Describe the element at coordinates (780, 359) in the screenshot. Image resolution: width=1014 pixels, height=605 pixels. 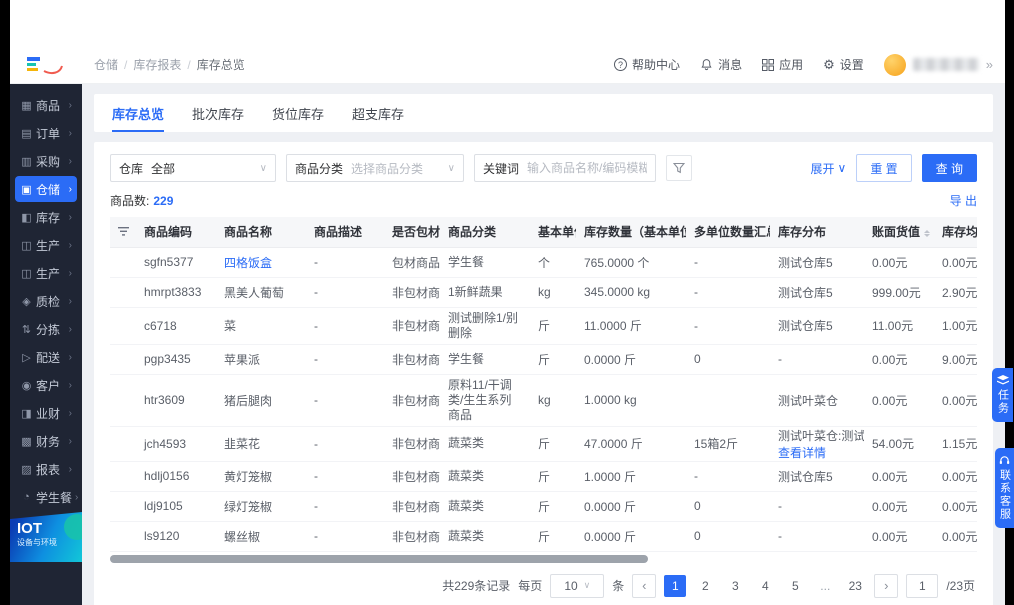
I see `dist-text: -` at that location.